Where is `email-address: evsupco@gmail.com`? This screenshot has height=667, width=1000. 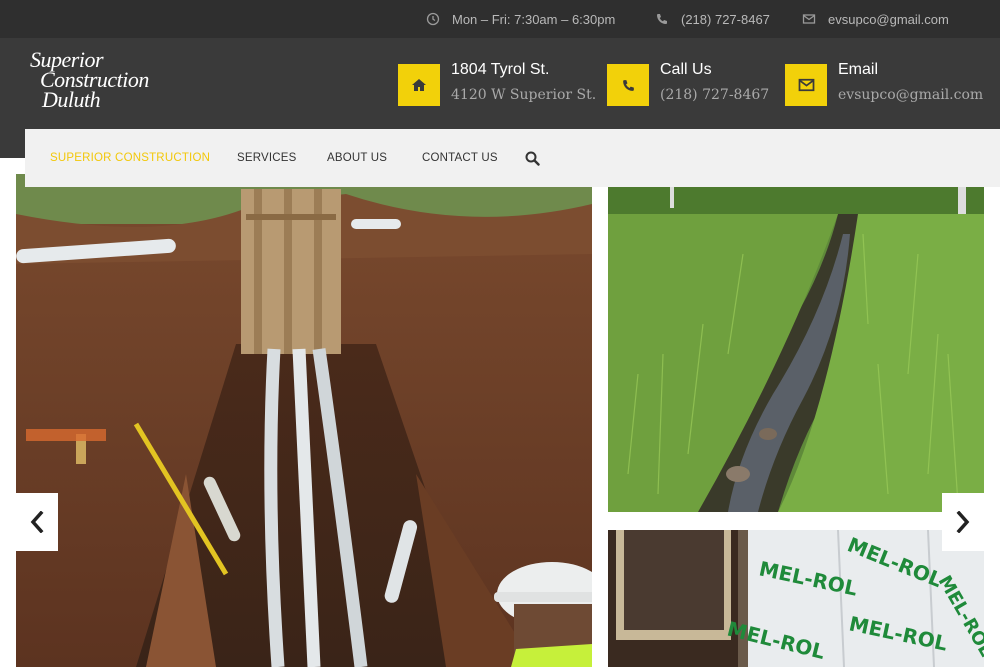
email-address: evsupco@gmail.com is located at coordinates (910, 95).